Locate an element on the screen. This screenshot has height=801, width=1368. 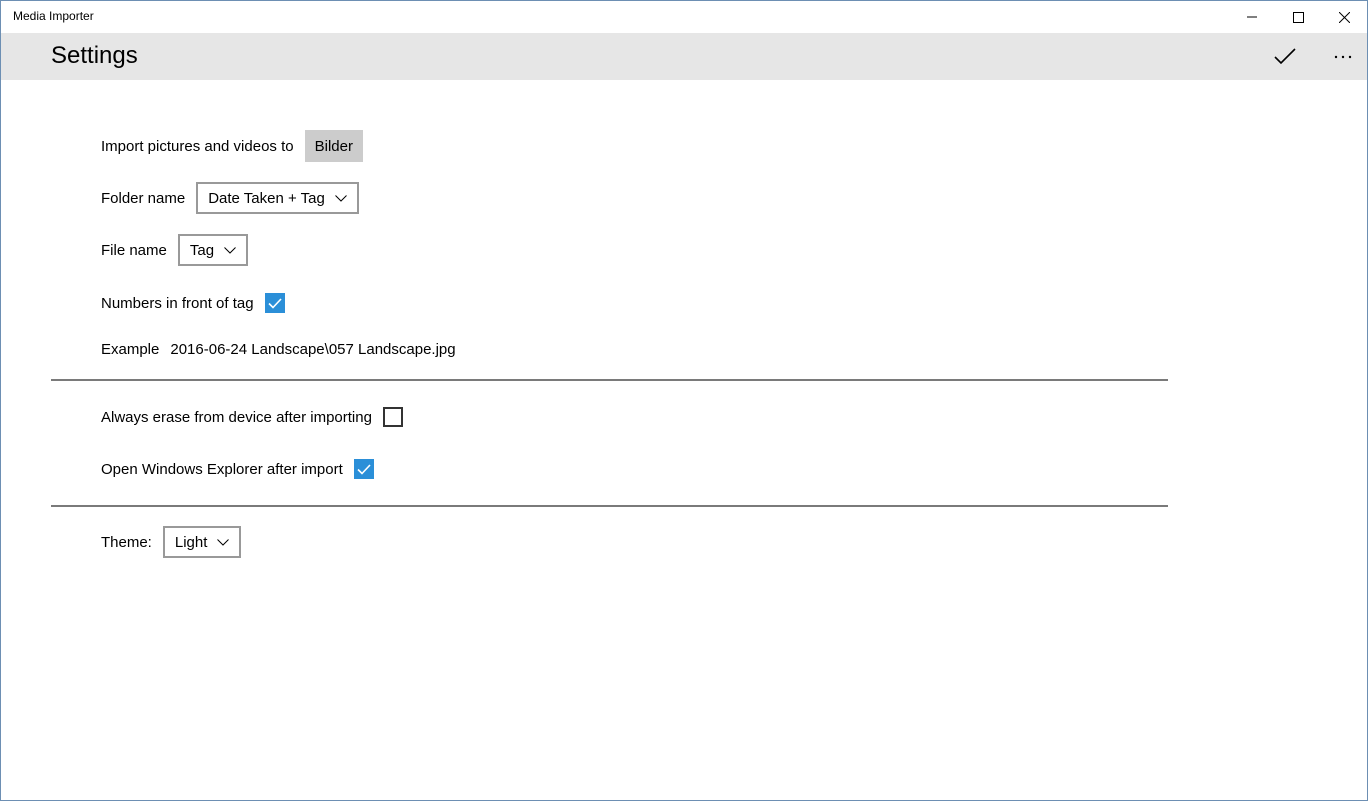
numbers-label: Numbers in front of tag is located at coordinates (177, 303).